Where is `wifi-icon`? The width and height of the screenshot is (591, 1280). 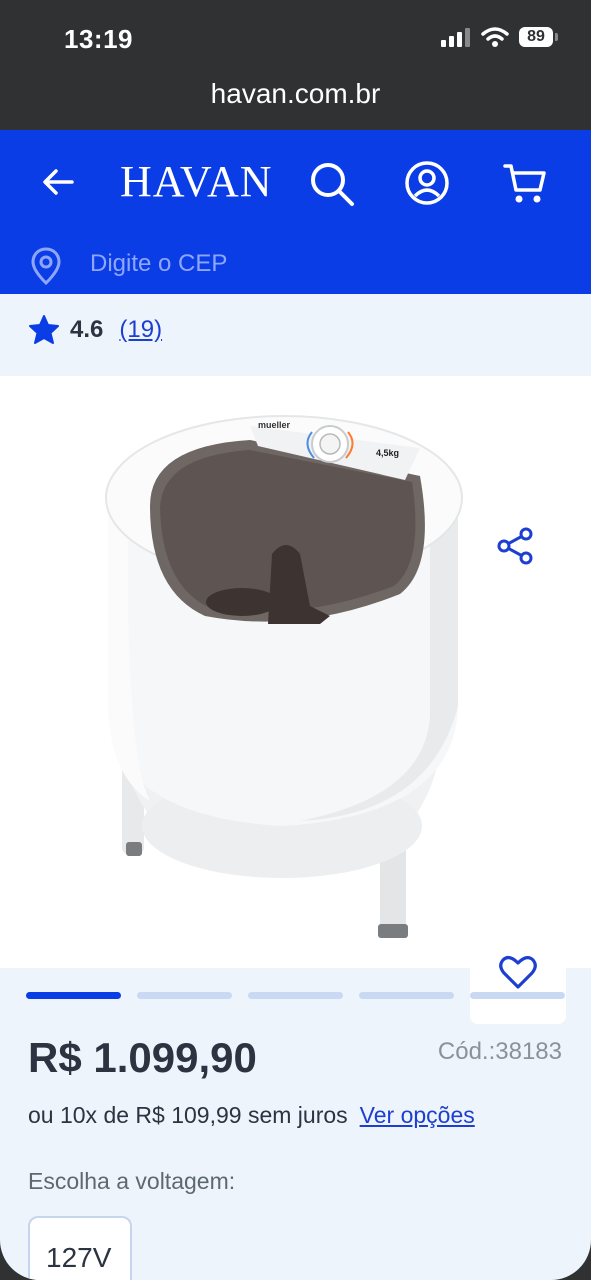 wifi-icon is located at coordinates (495, 37).